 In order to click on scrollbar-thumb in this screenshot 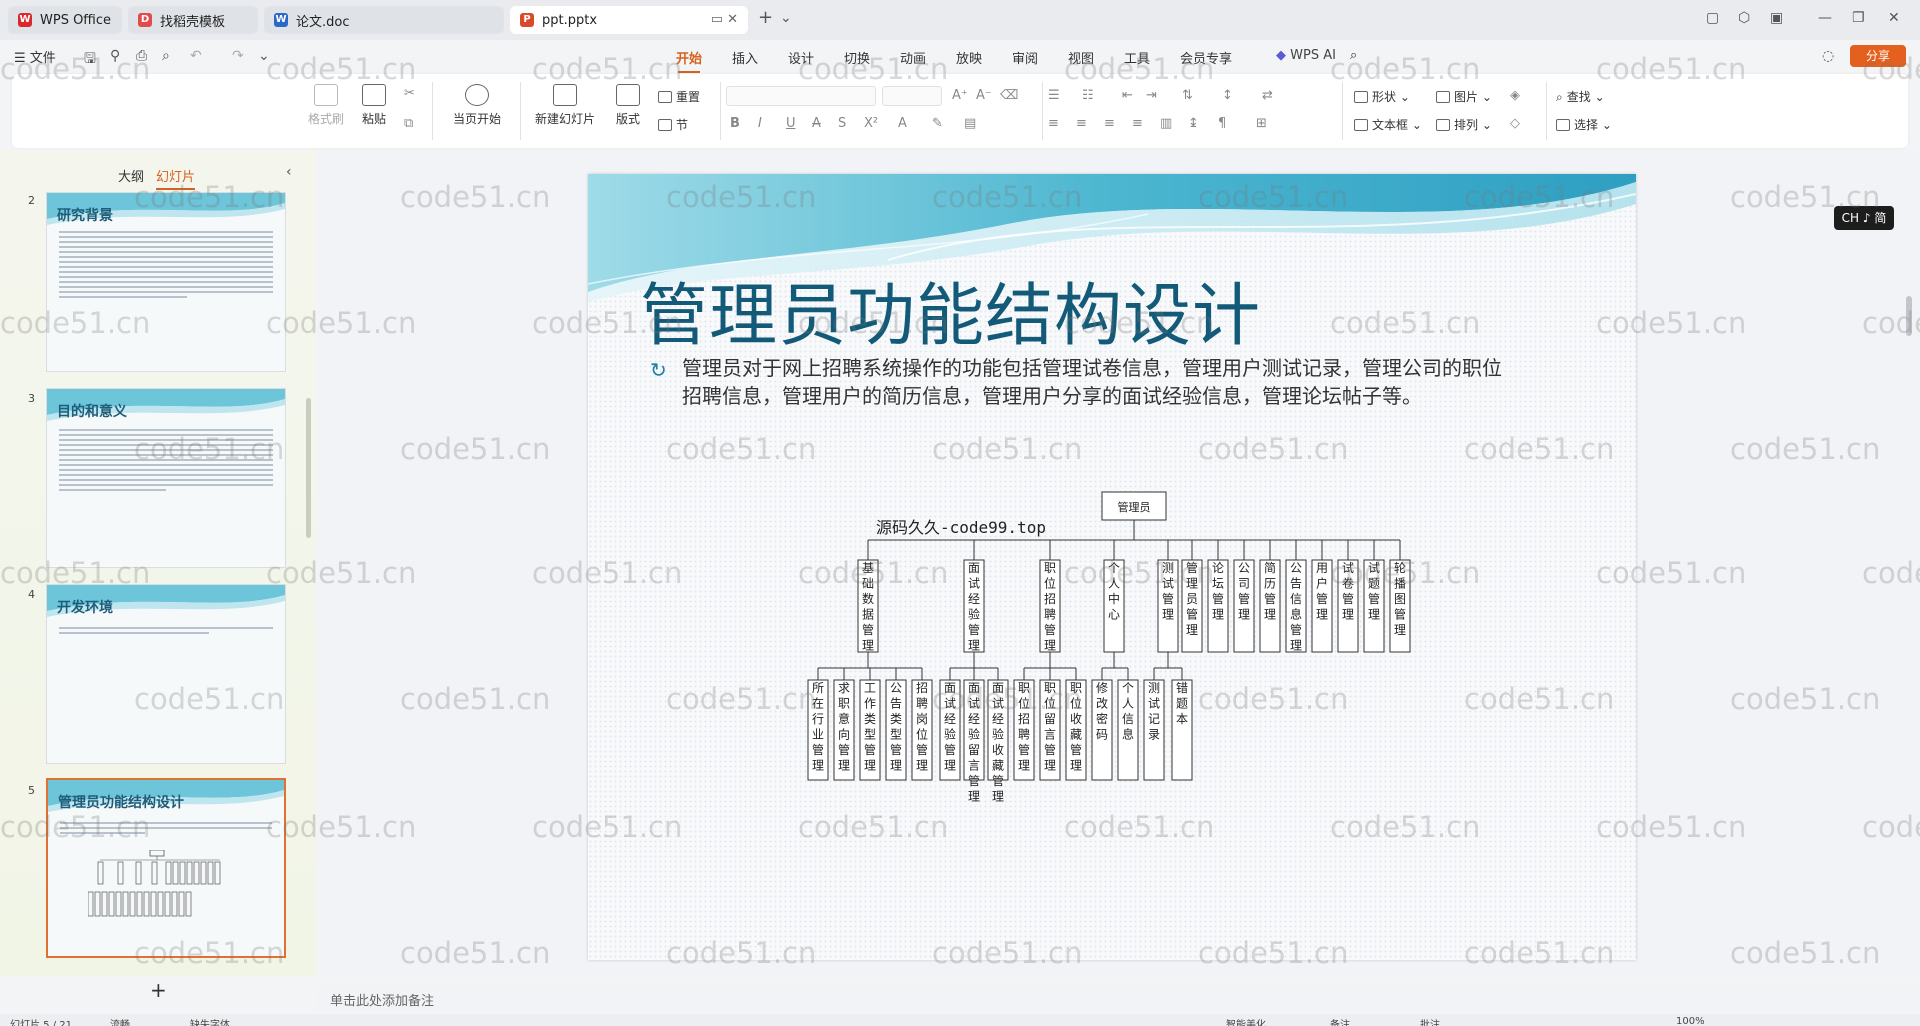, I will do `click(1909, 316)`.